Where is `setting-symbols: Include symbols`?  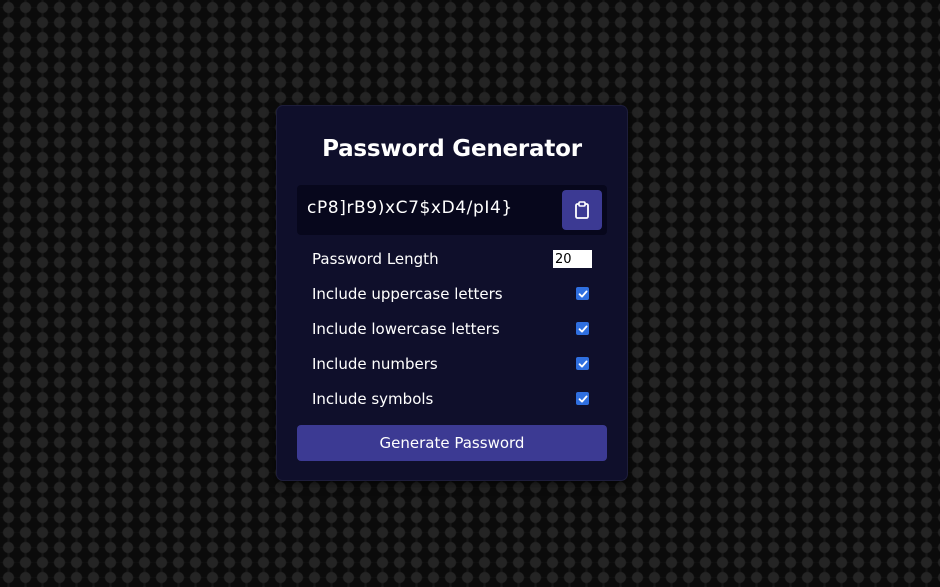
setting-symbols: Include symbols is located at coordinates (452, 399).